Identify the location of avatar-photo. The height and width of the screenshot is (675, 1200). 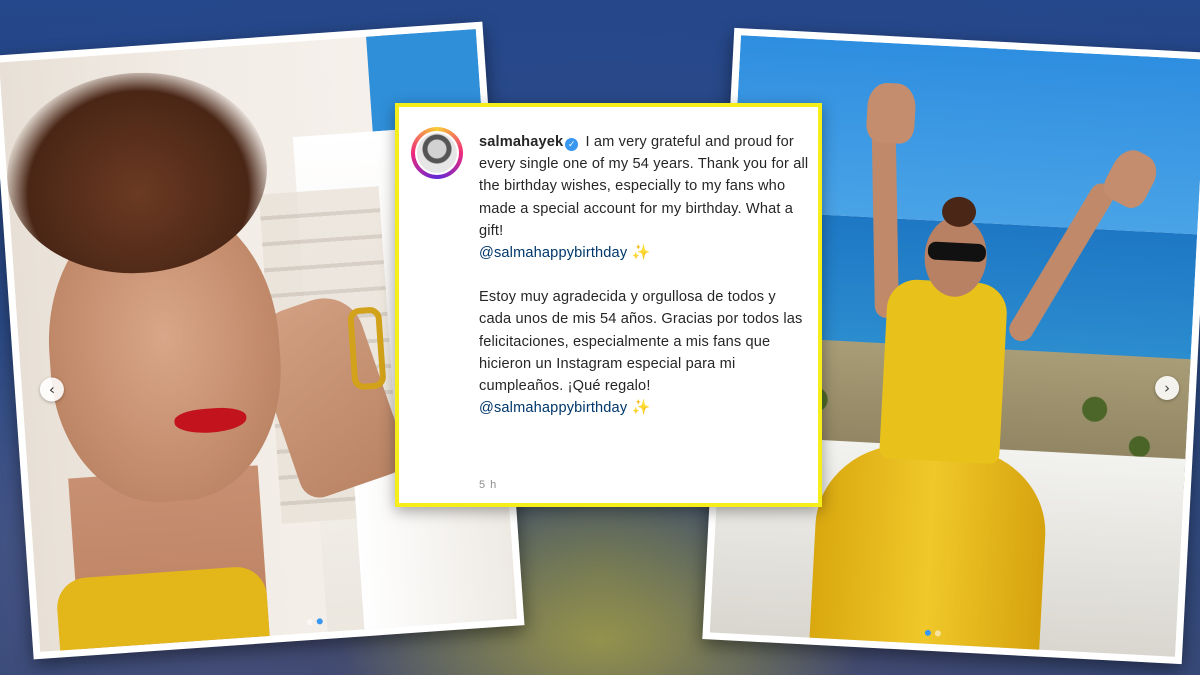
(437, 153).